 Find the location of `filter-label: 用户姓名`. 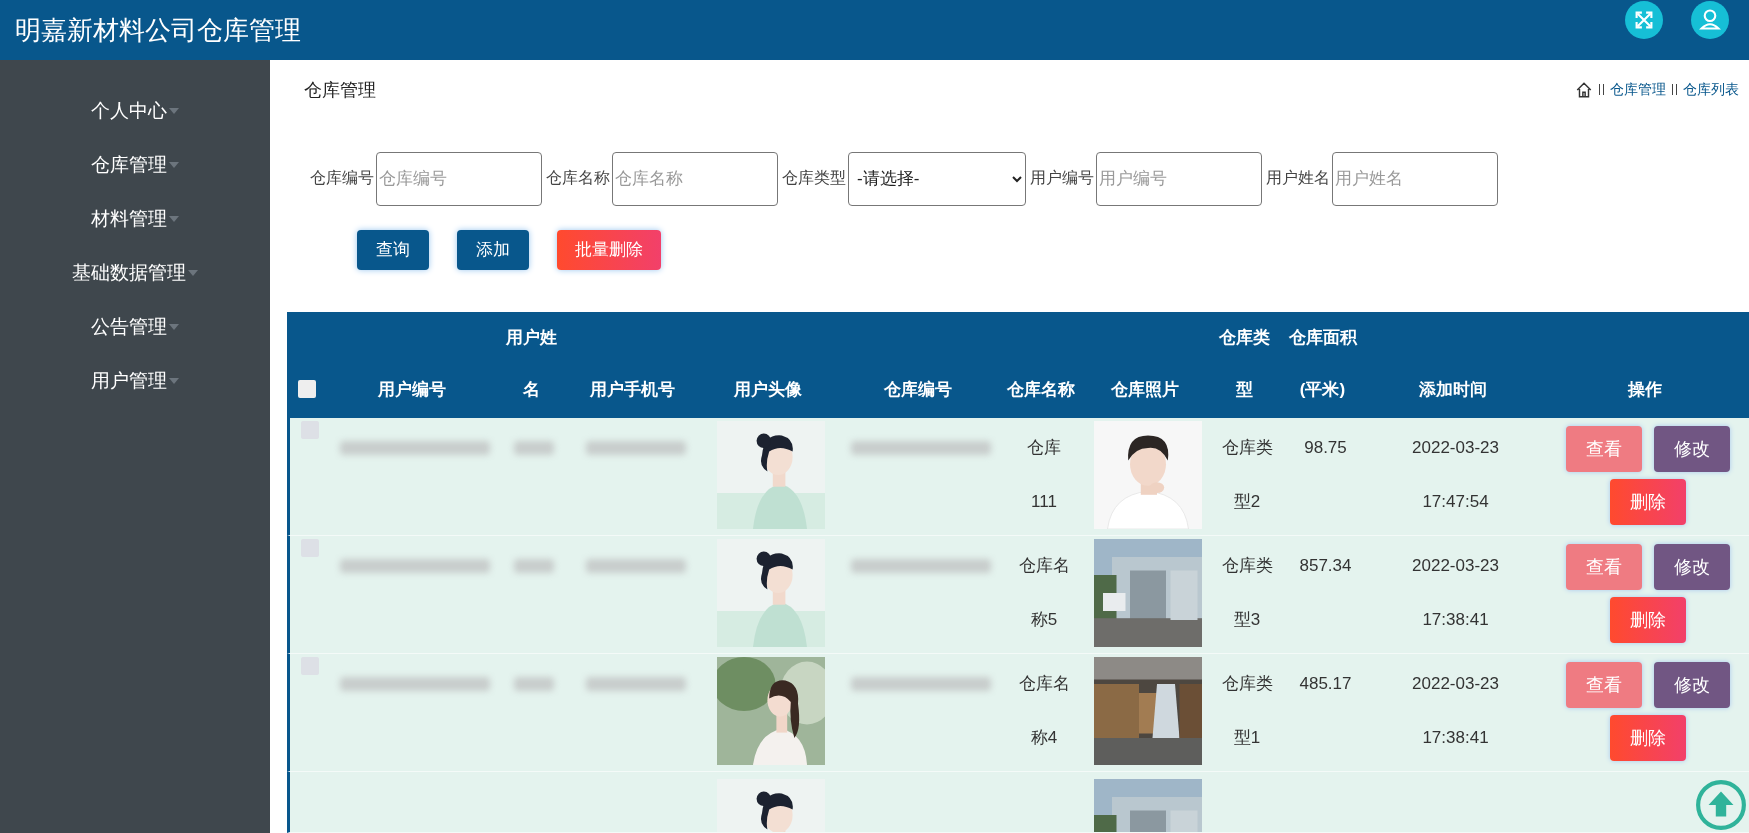

filter-label: 用户姓名 is located at coordinates (1298, 178).